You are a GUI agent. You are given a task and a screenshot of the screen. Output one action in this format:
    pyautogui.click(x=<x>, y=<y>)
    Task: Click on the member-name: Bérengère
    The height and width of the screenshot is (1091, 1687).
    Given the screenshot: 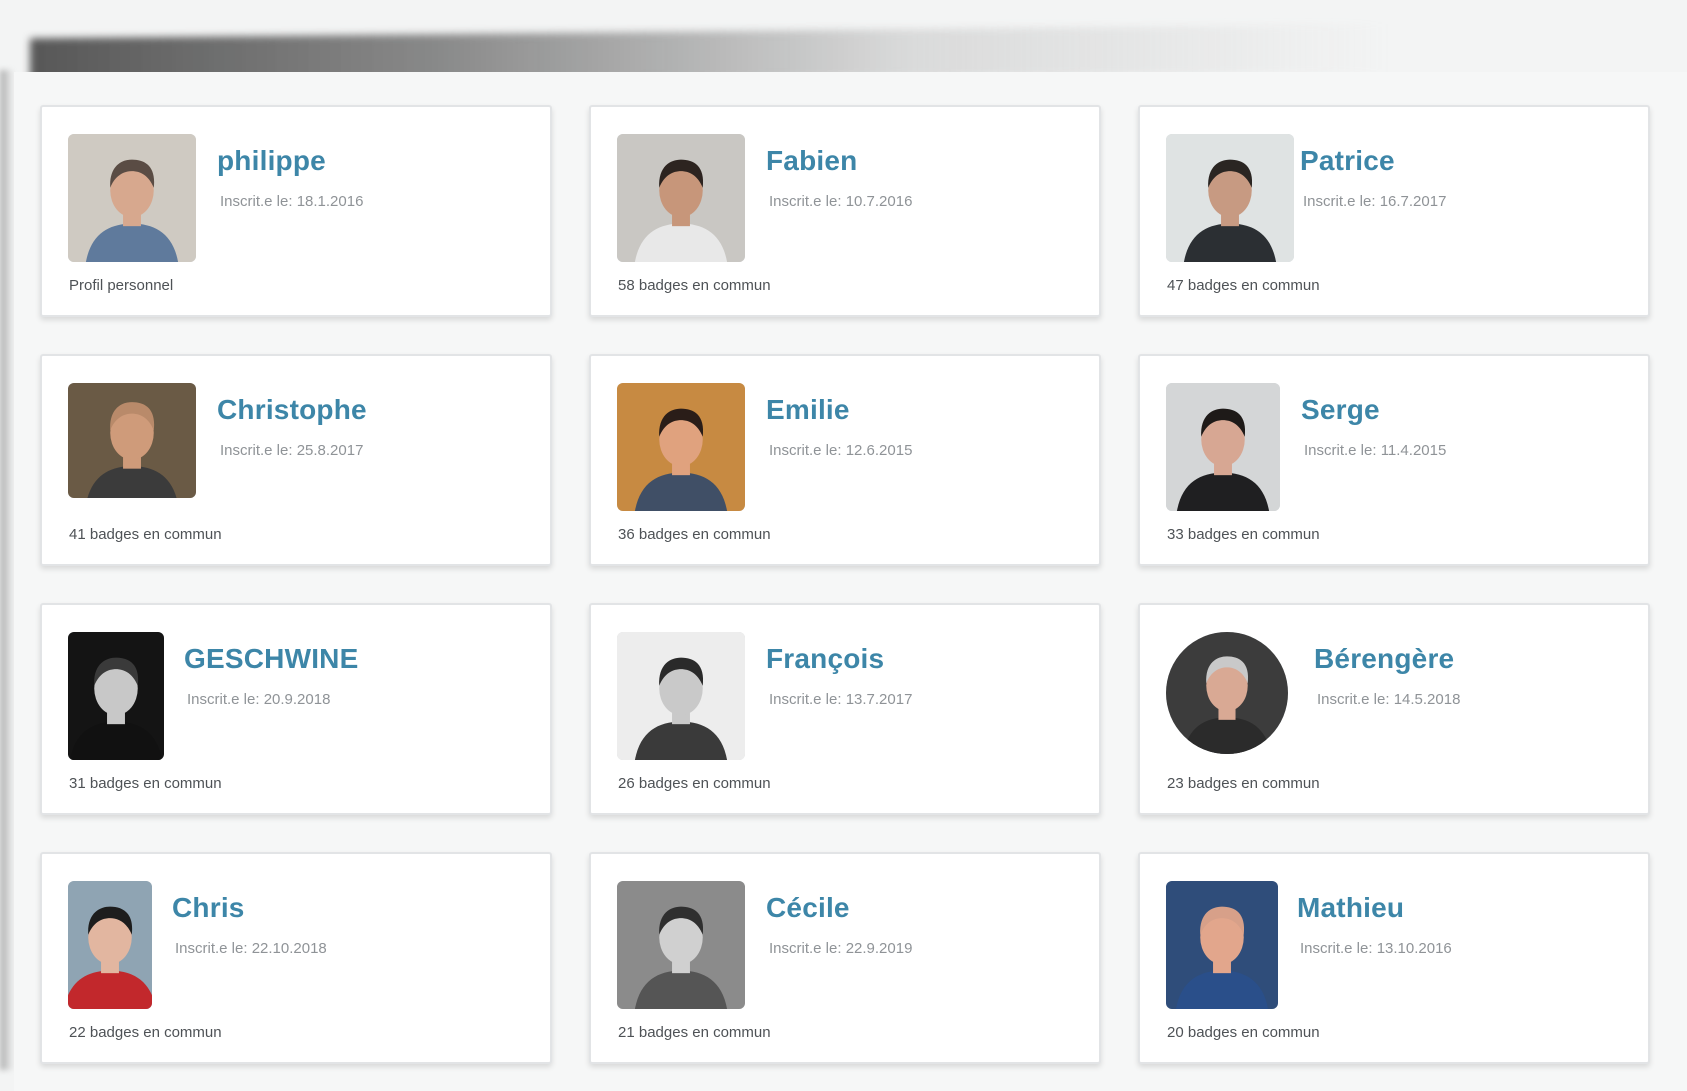 What is the action you would take?
    pyautogui.click(x=1384, y=659)
    